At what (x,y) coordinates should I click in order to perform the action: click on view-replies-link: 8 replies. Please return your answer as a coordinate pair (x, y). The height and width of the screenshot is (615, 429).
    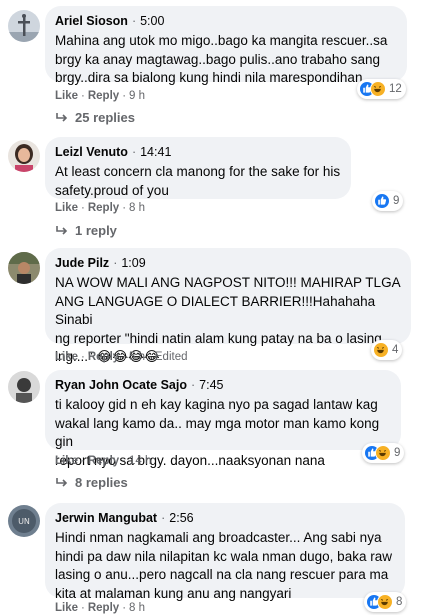
    Looking at the image, I should click on (91, 482).